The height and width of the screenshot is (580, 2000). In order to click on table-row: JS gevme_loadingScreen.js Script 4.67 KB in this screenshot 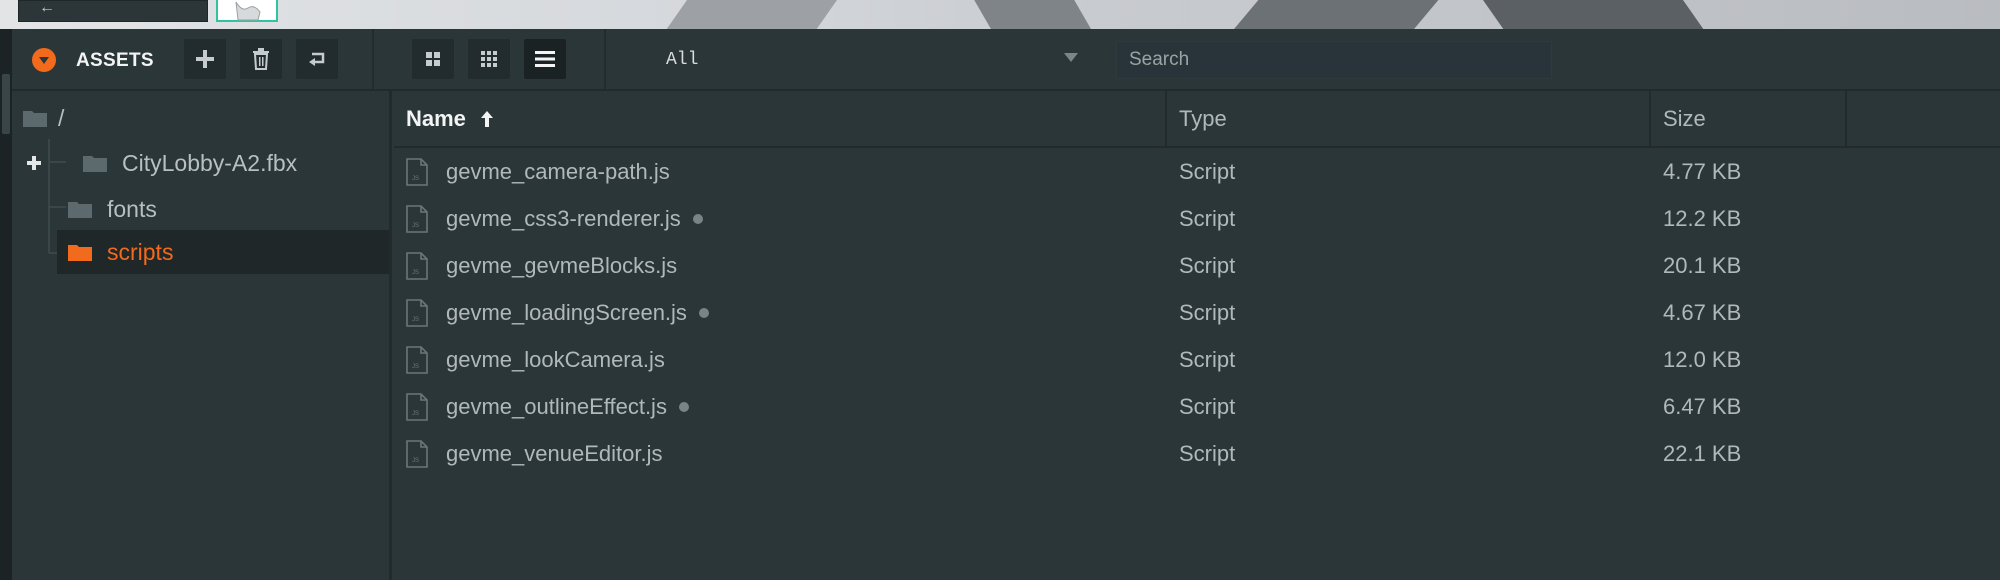, I will do `click(1197, 312)`.